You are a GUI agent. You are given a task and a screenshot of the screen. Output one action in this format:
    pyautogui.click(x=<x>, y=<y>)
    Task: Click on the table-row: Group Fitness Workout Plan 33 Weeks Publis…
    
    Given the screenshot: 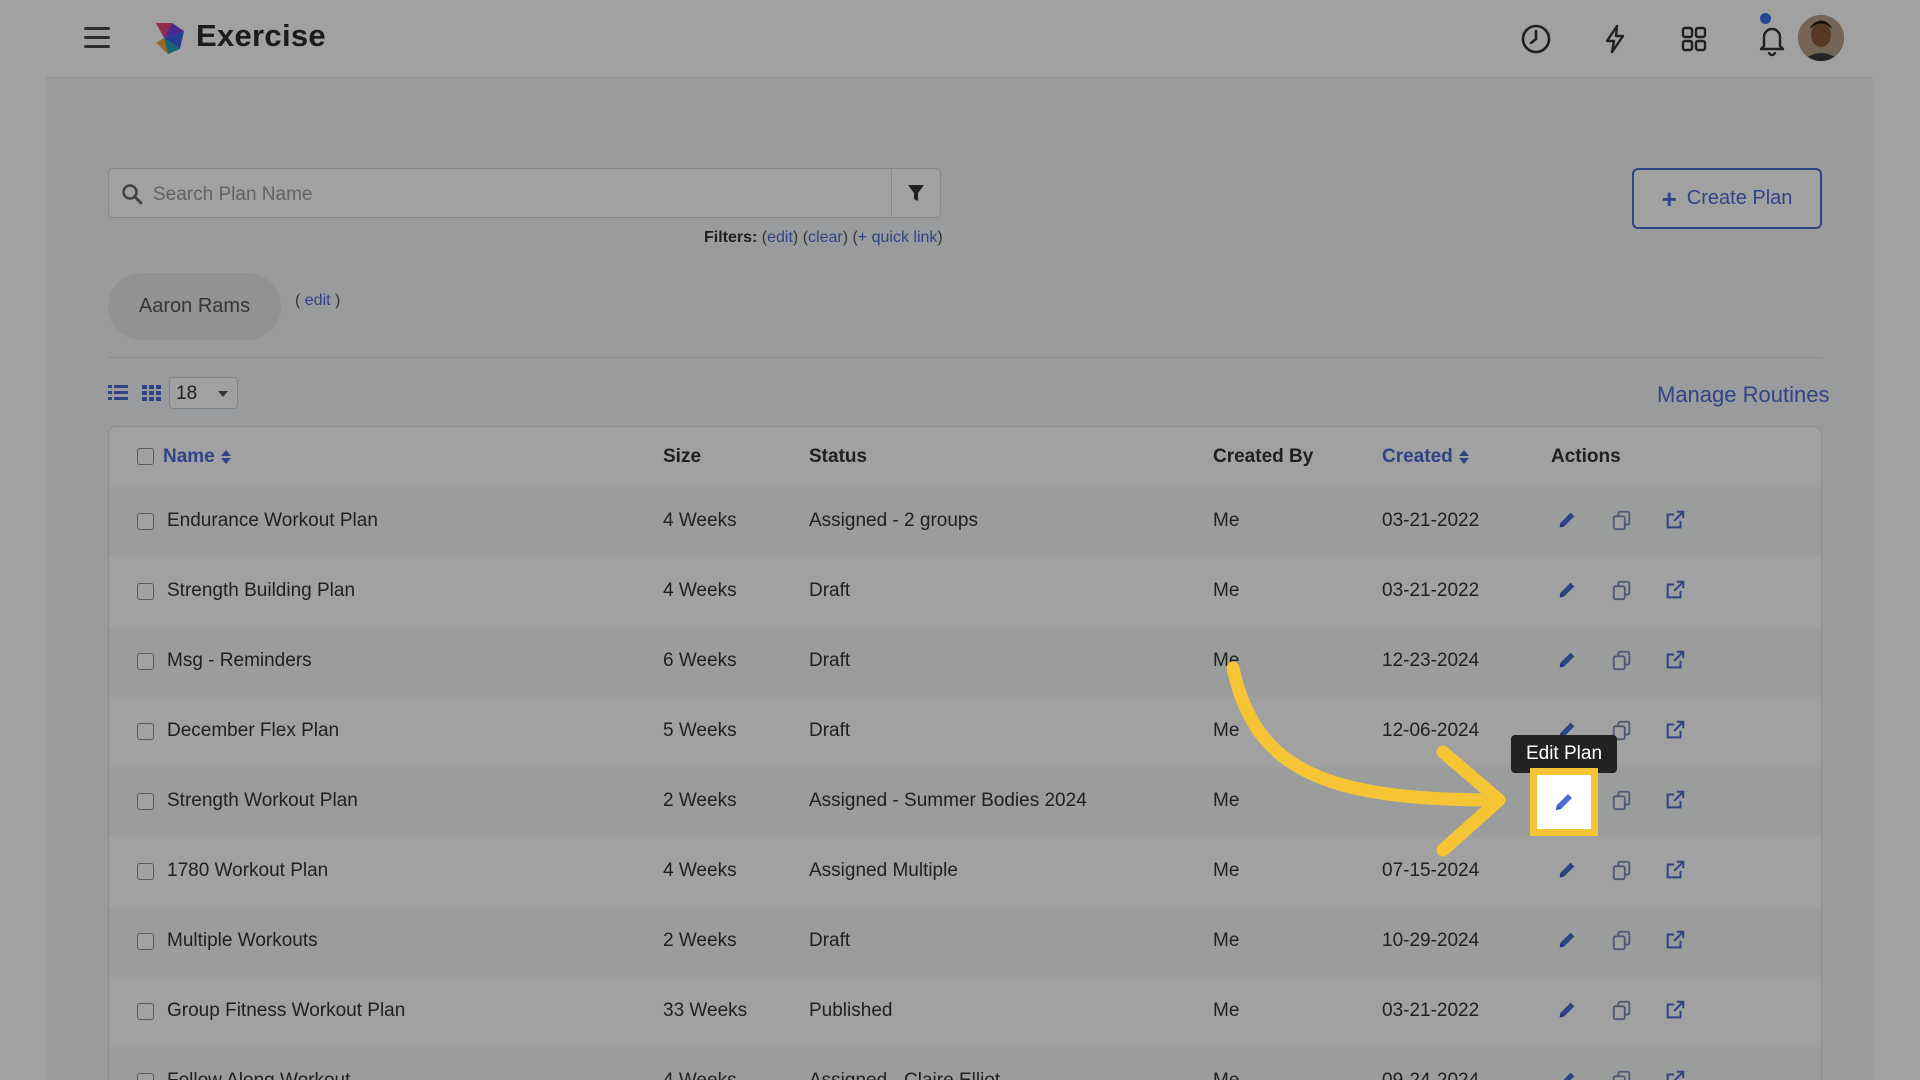 What is the action you would take?
    pyautogui.click(x=965, y=1012)
    